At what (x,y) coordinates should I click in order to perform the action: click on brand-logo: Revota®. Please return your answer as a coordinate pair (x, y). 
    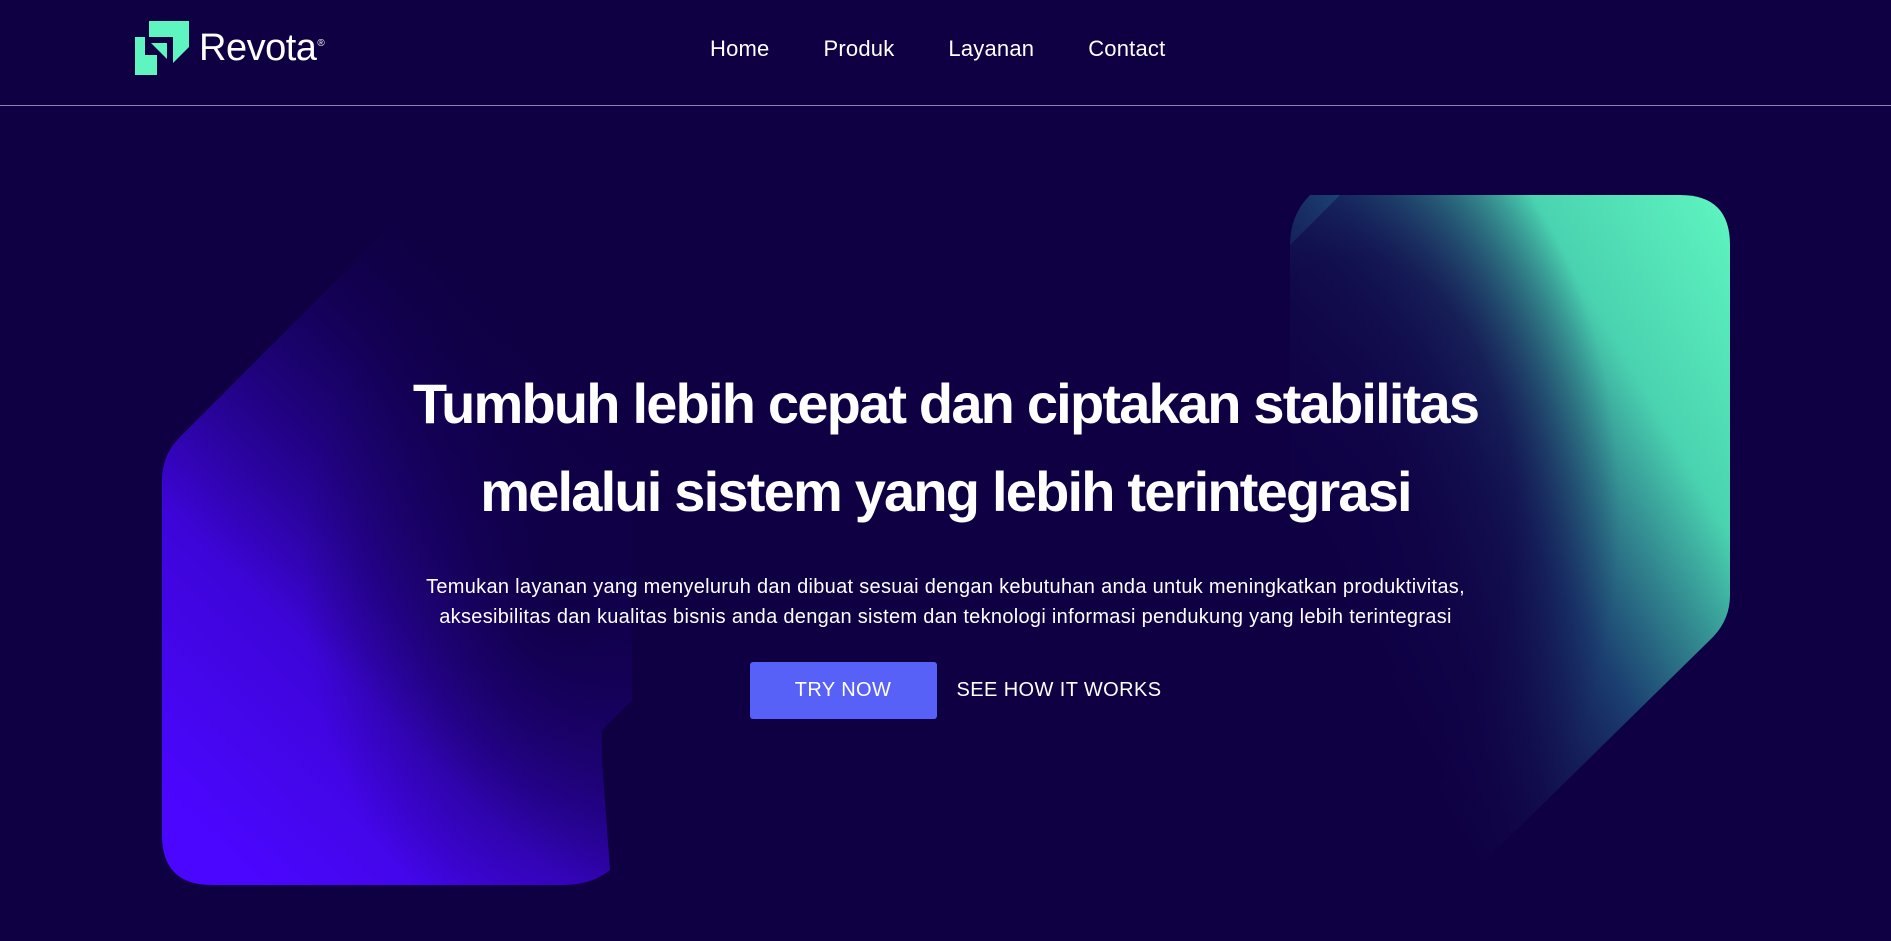
    Looking at the image, I should click on (230, 48).